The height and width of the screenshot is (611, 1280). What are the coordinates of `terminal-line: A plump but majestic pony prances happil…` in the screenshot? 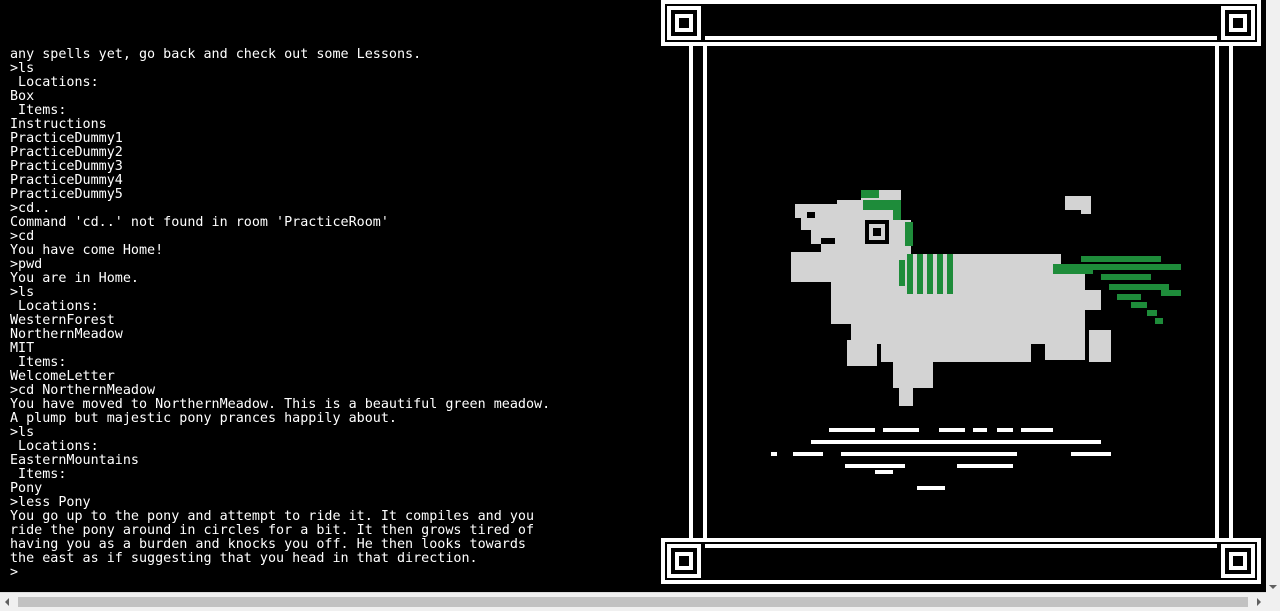 It's located at (203, 418).